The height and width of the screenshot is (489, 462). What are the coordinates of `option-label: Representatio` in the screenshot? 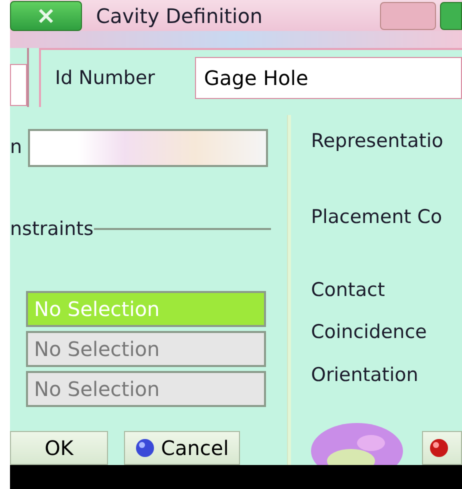 It's located at (377, 141).